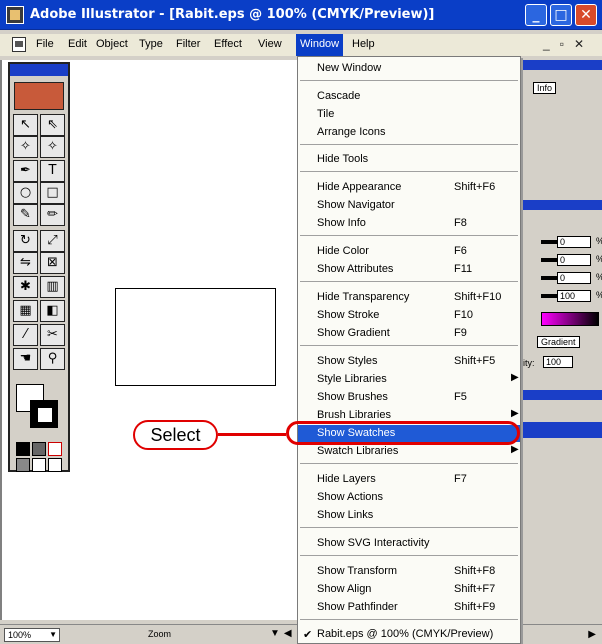  What do you see at coordinates (460, 333) in the screenshot?
I see `menu-item-shortcut: F9` at bounding box center [460, 333].